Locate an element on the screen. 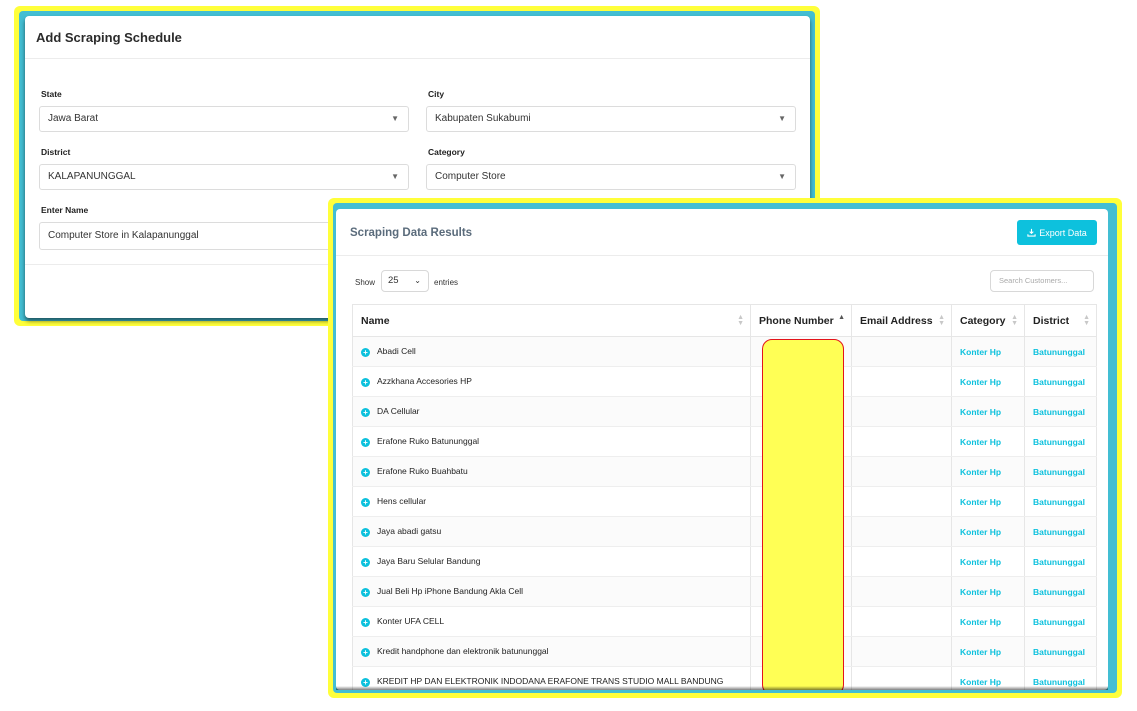  category-select: Computer Store ▼ is located at coordinates (611, 177).